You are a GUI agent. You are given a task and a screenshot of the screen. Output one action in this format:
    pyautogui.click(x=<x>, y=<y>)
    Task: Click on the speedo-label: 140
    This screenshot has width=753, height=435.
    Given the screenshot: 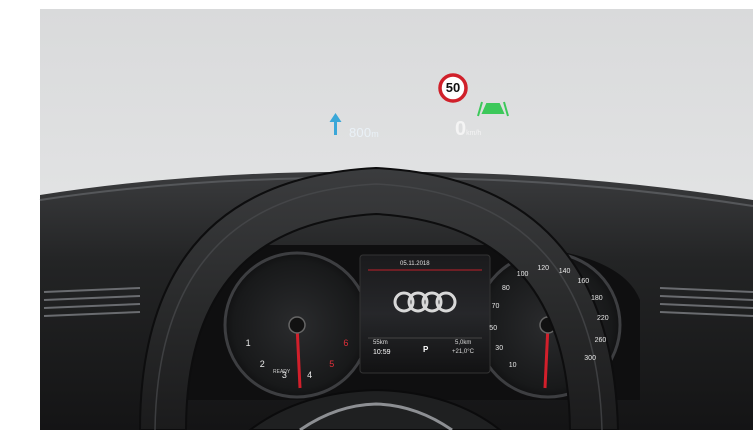 What is the action you would take?
    pyautogui.click(x=564, y=271)
    